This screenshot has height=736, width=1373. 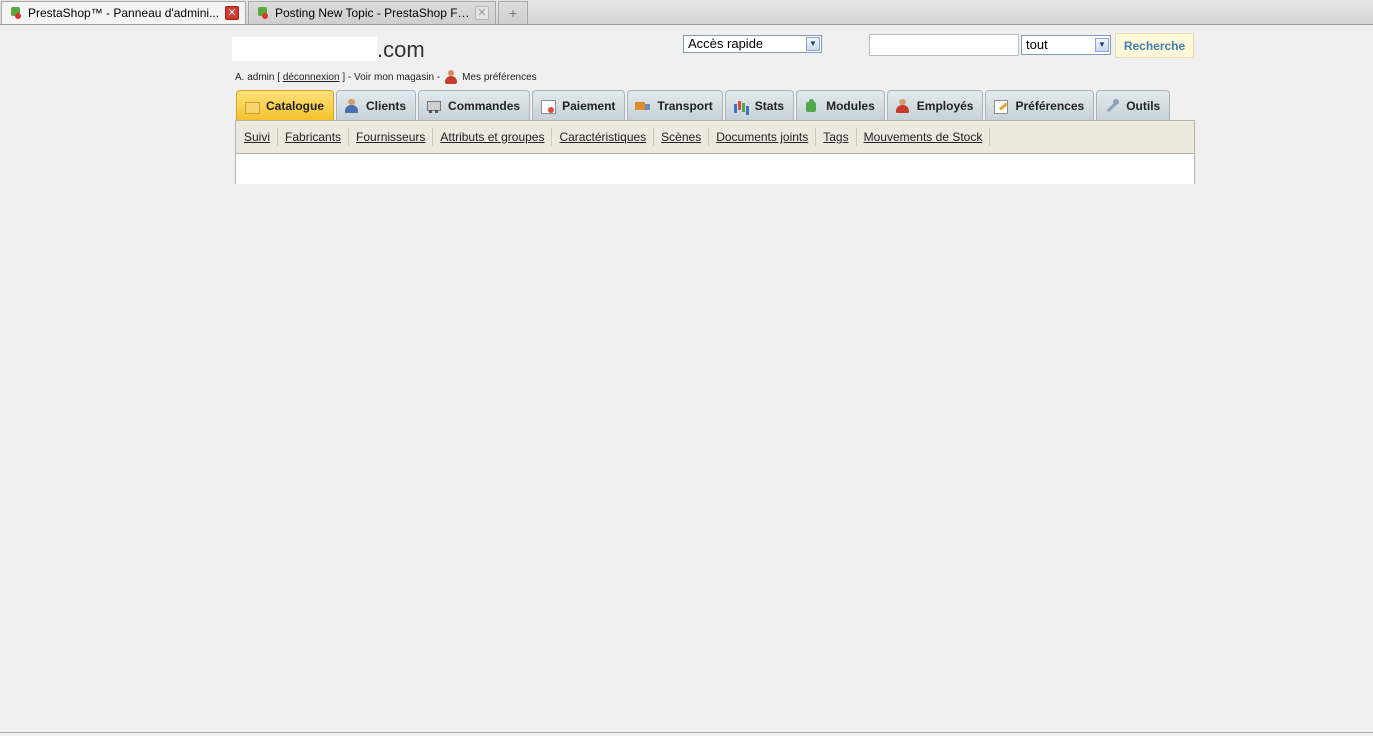 I want to click on bracket-open: [, so click(x=279, y=77).